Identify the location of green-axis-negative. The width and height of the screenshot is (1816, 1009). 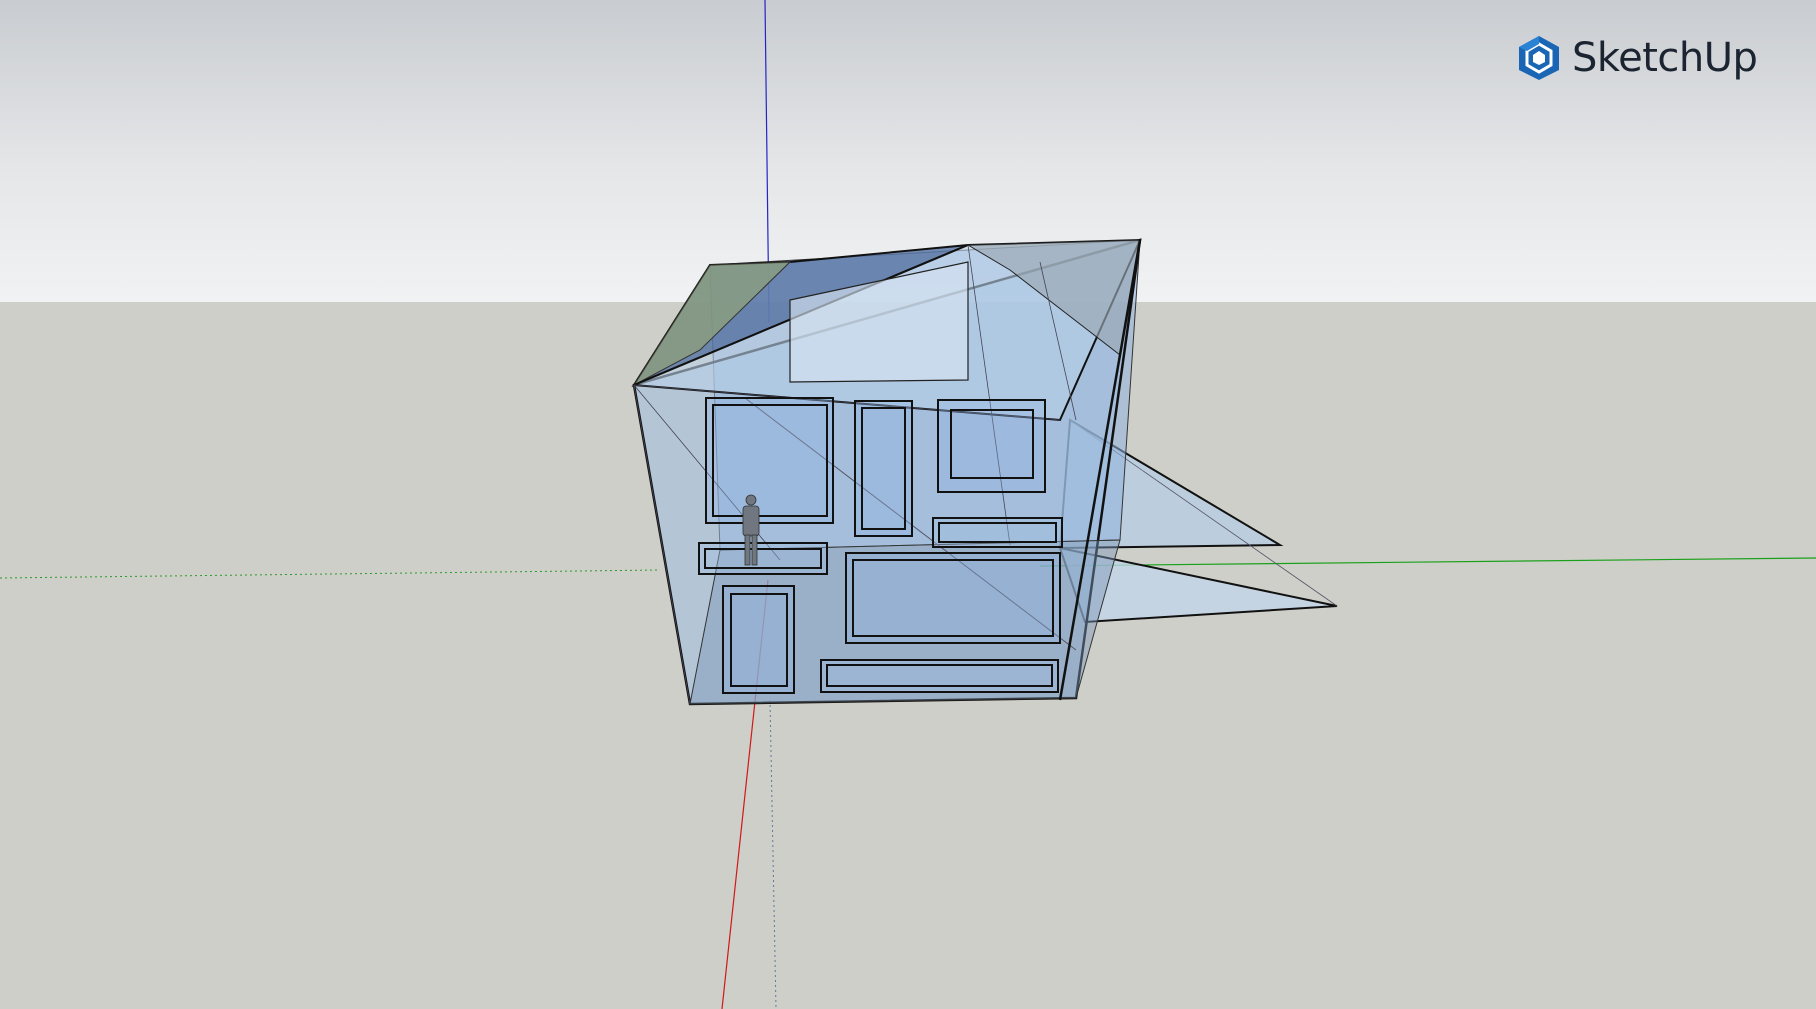
(330, 574).